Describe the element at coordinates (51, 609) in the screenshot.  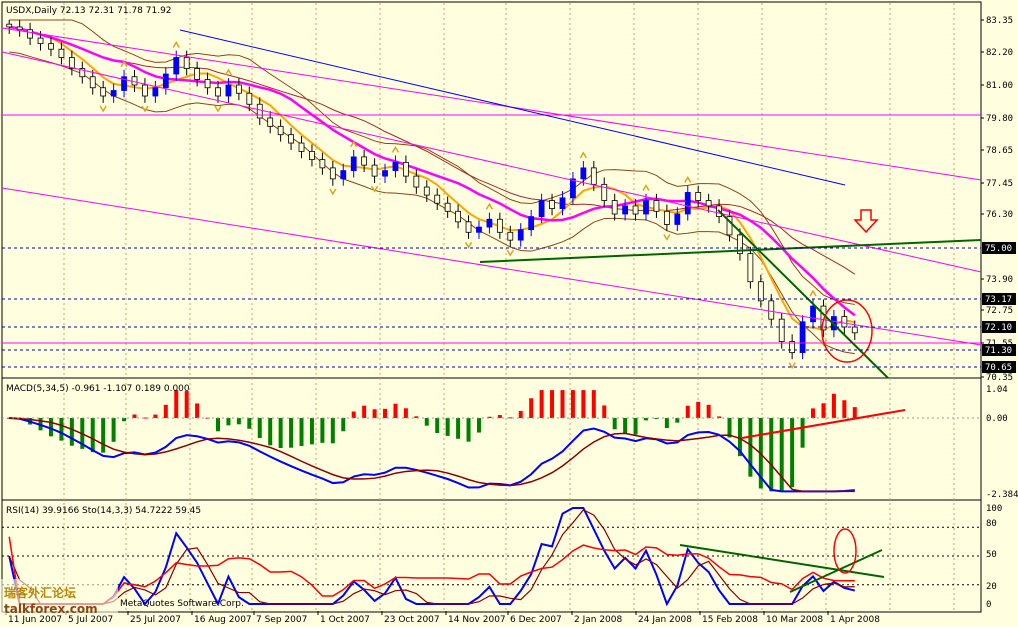
I see `watermark-site: talkforex.com` at that location.